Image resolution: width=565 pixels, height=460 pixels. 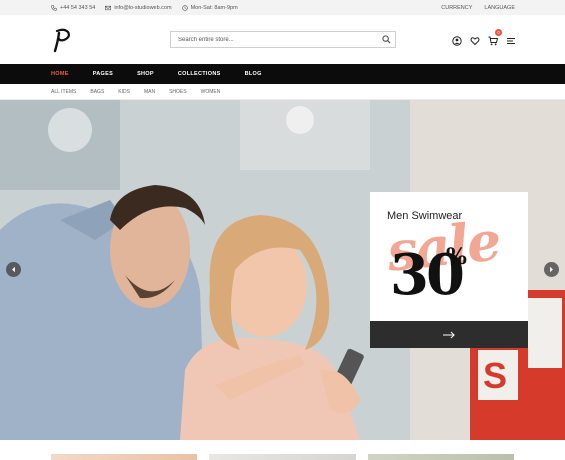 What do you see at coordinates (282, 450) in the screenshot?
I see `featured-banners-row` at bounding box center [282, 450].